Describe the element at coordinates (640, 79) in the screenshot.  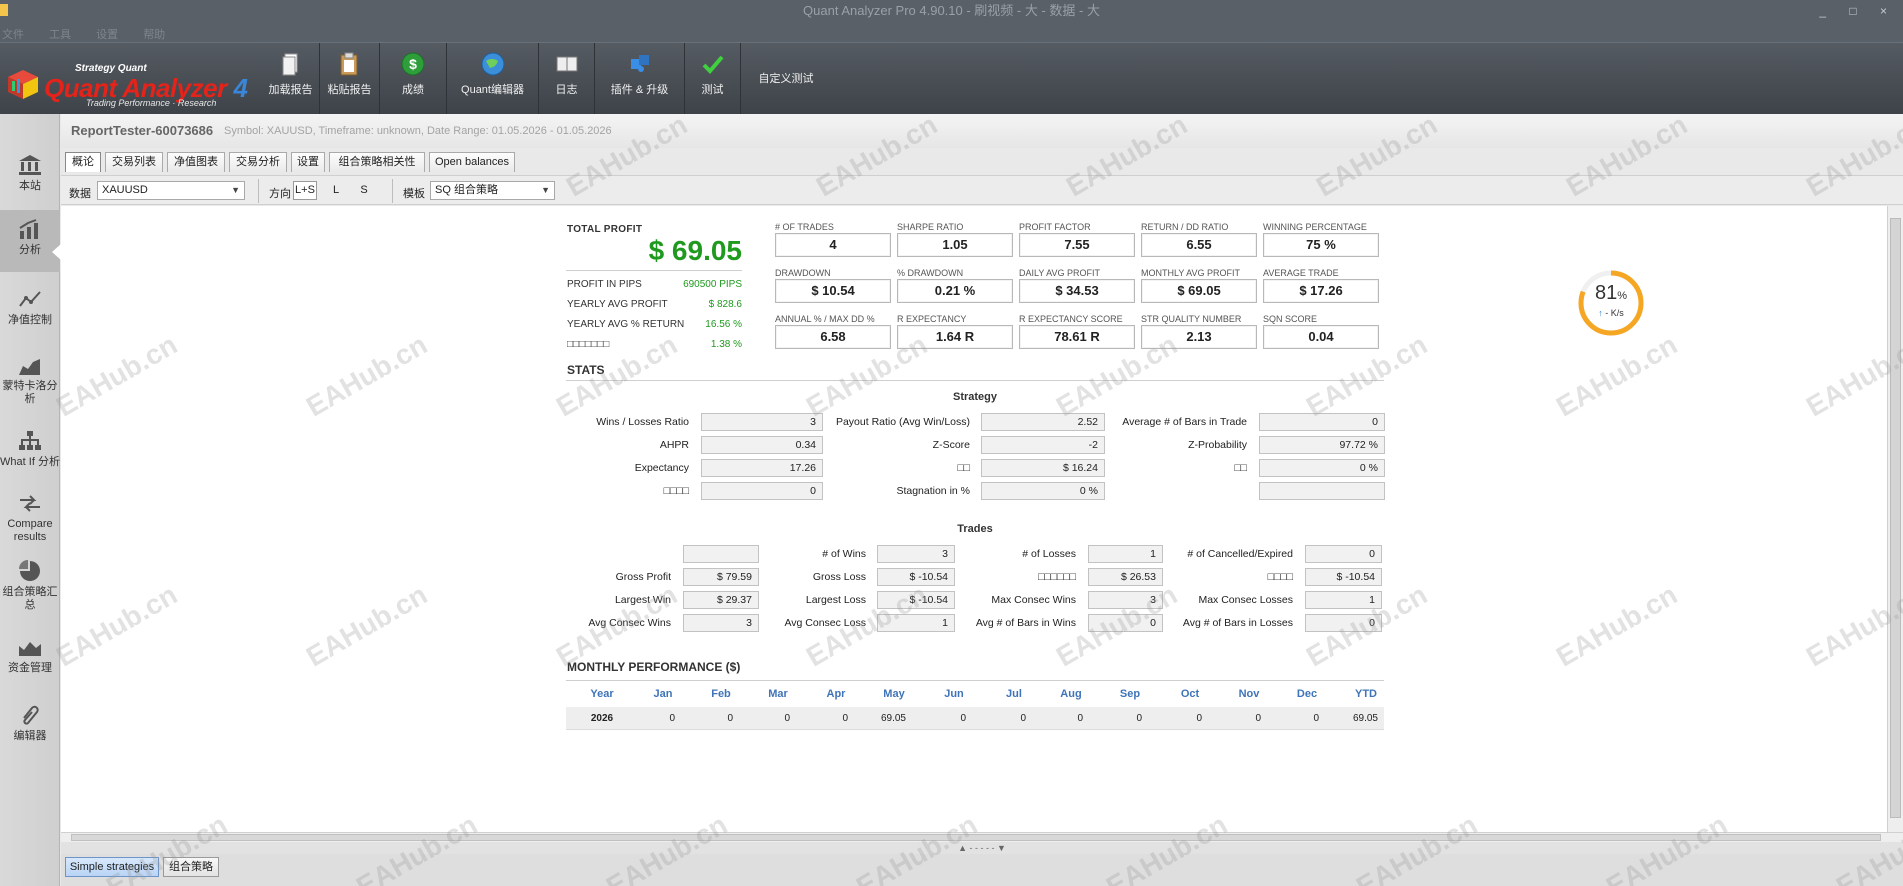
I see `plugins-upgrade-button: 插件 & 升级` at that location.